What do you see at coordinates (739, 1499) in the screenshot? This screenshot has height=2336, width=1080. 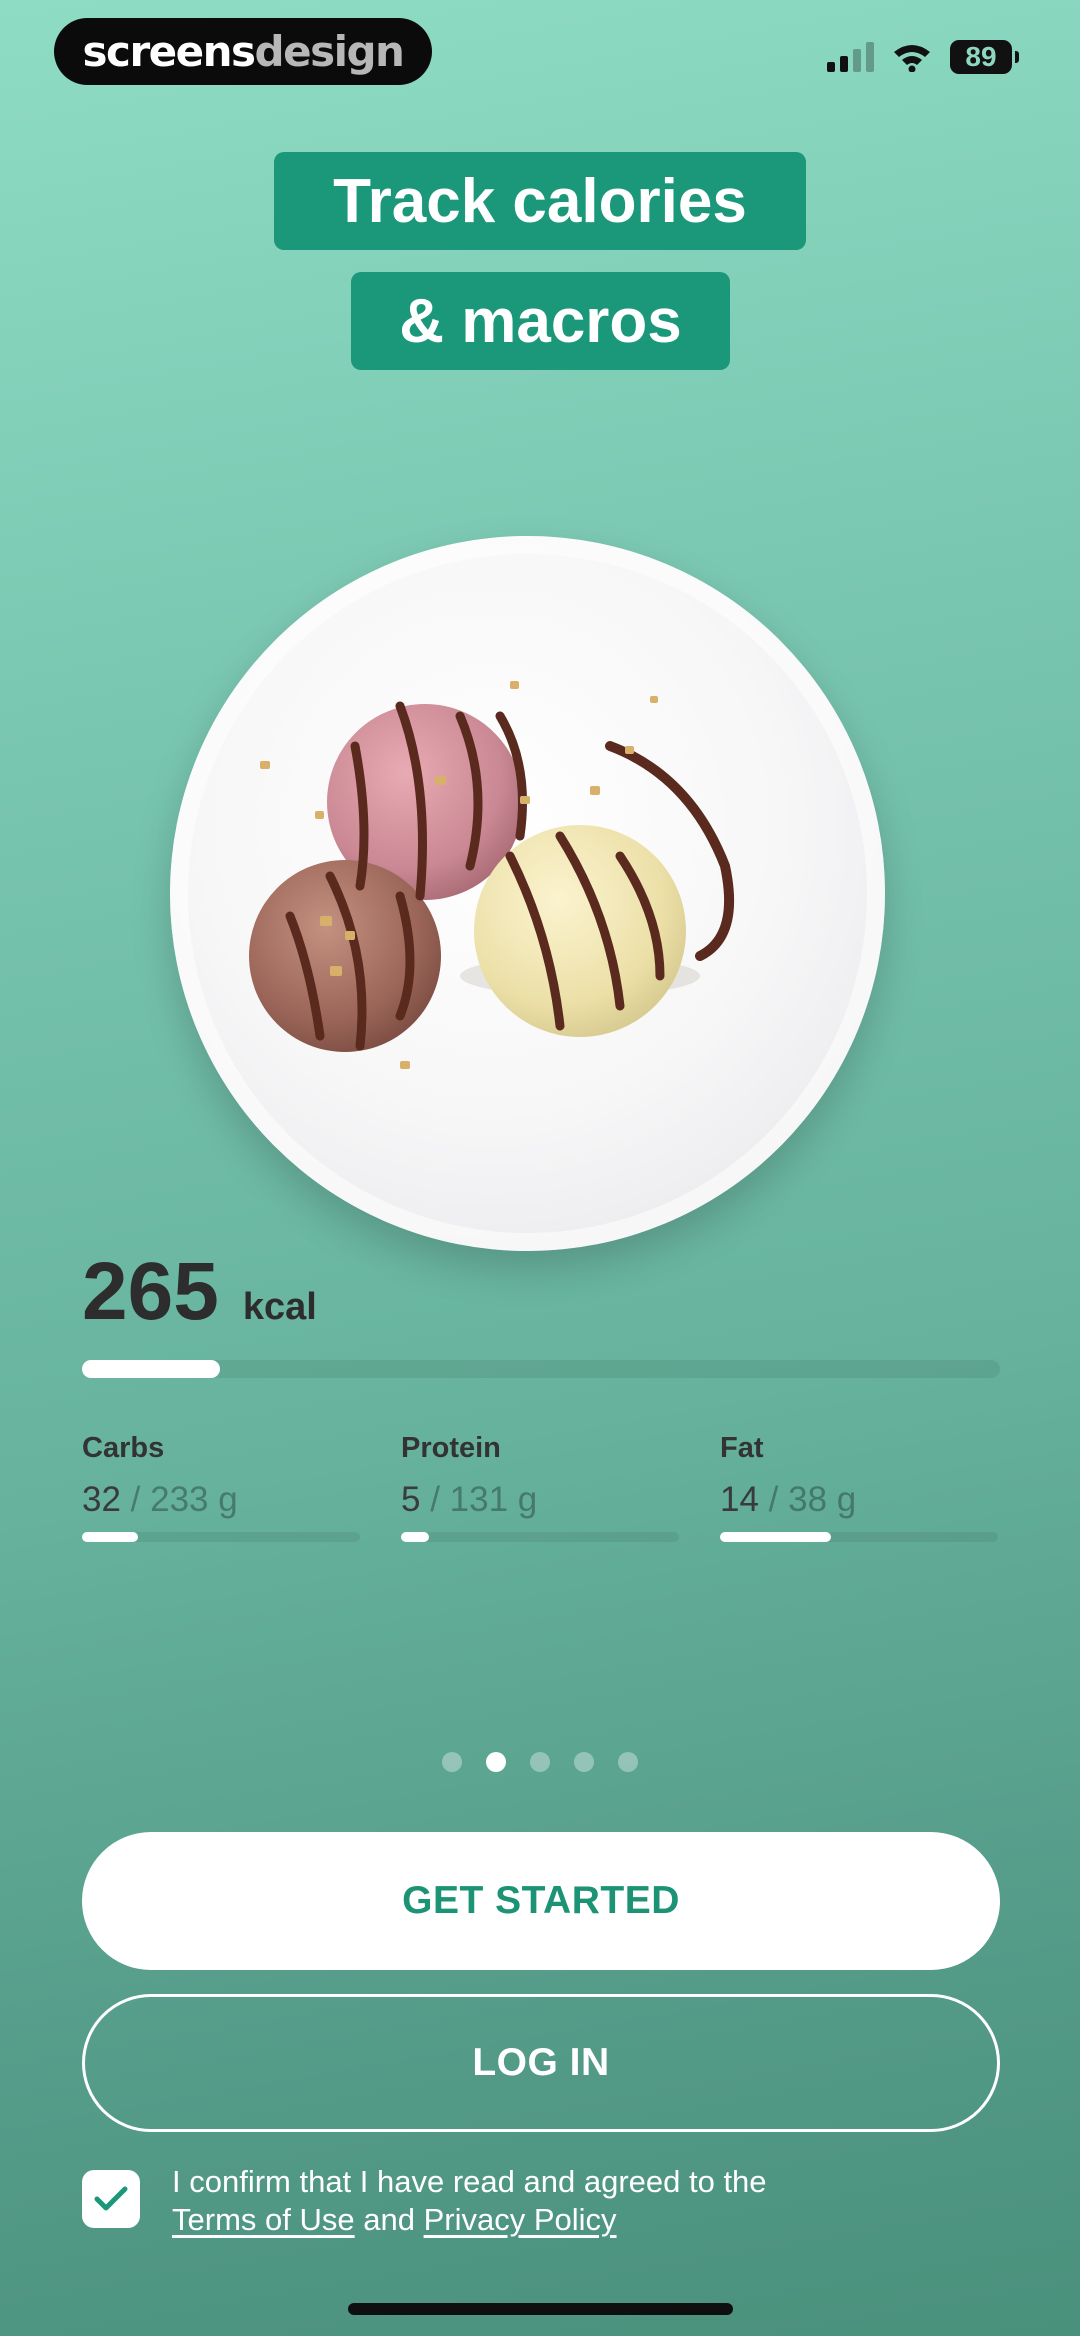 I see `macro-current: 14` at bounding box center [739, 1499].